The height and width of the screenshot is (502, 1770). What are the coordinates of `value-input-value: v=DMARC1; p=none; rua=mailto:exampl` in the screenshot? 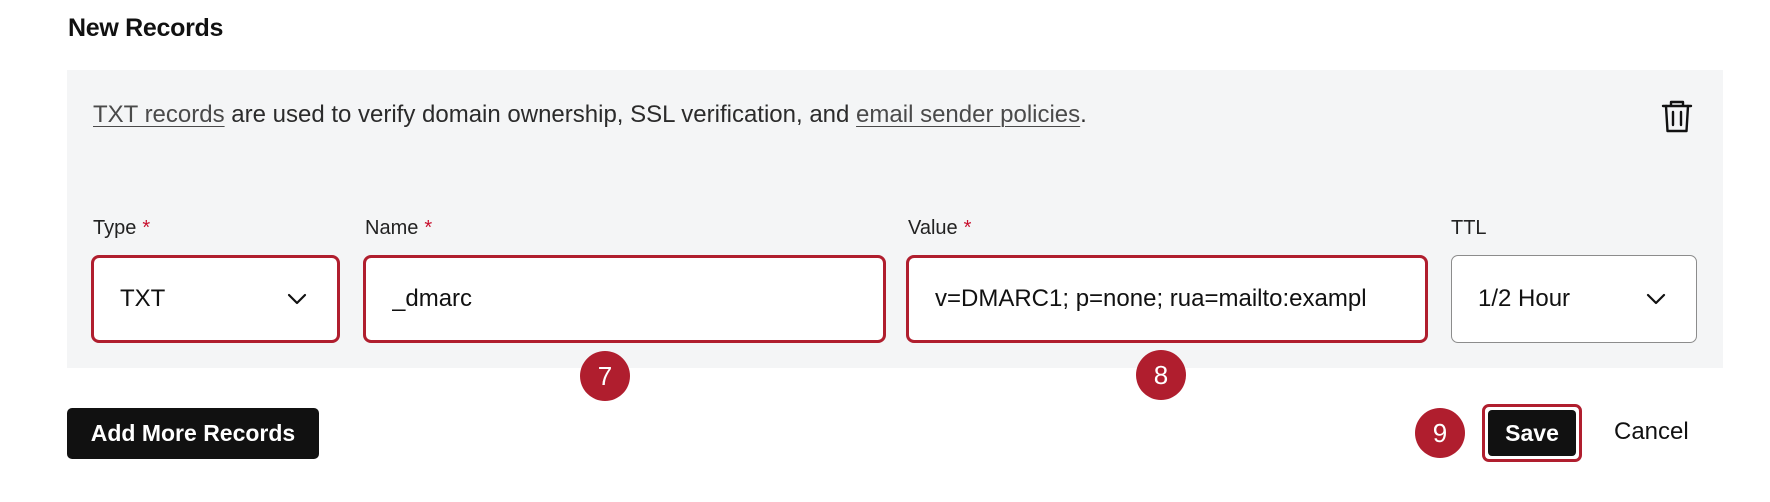 It's located at (1151, 298).